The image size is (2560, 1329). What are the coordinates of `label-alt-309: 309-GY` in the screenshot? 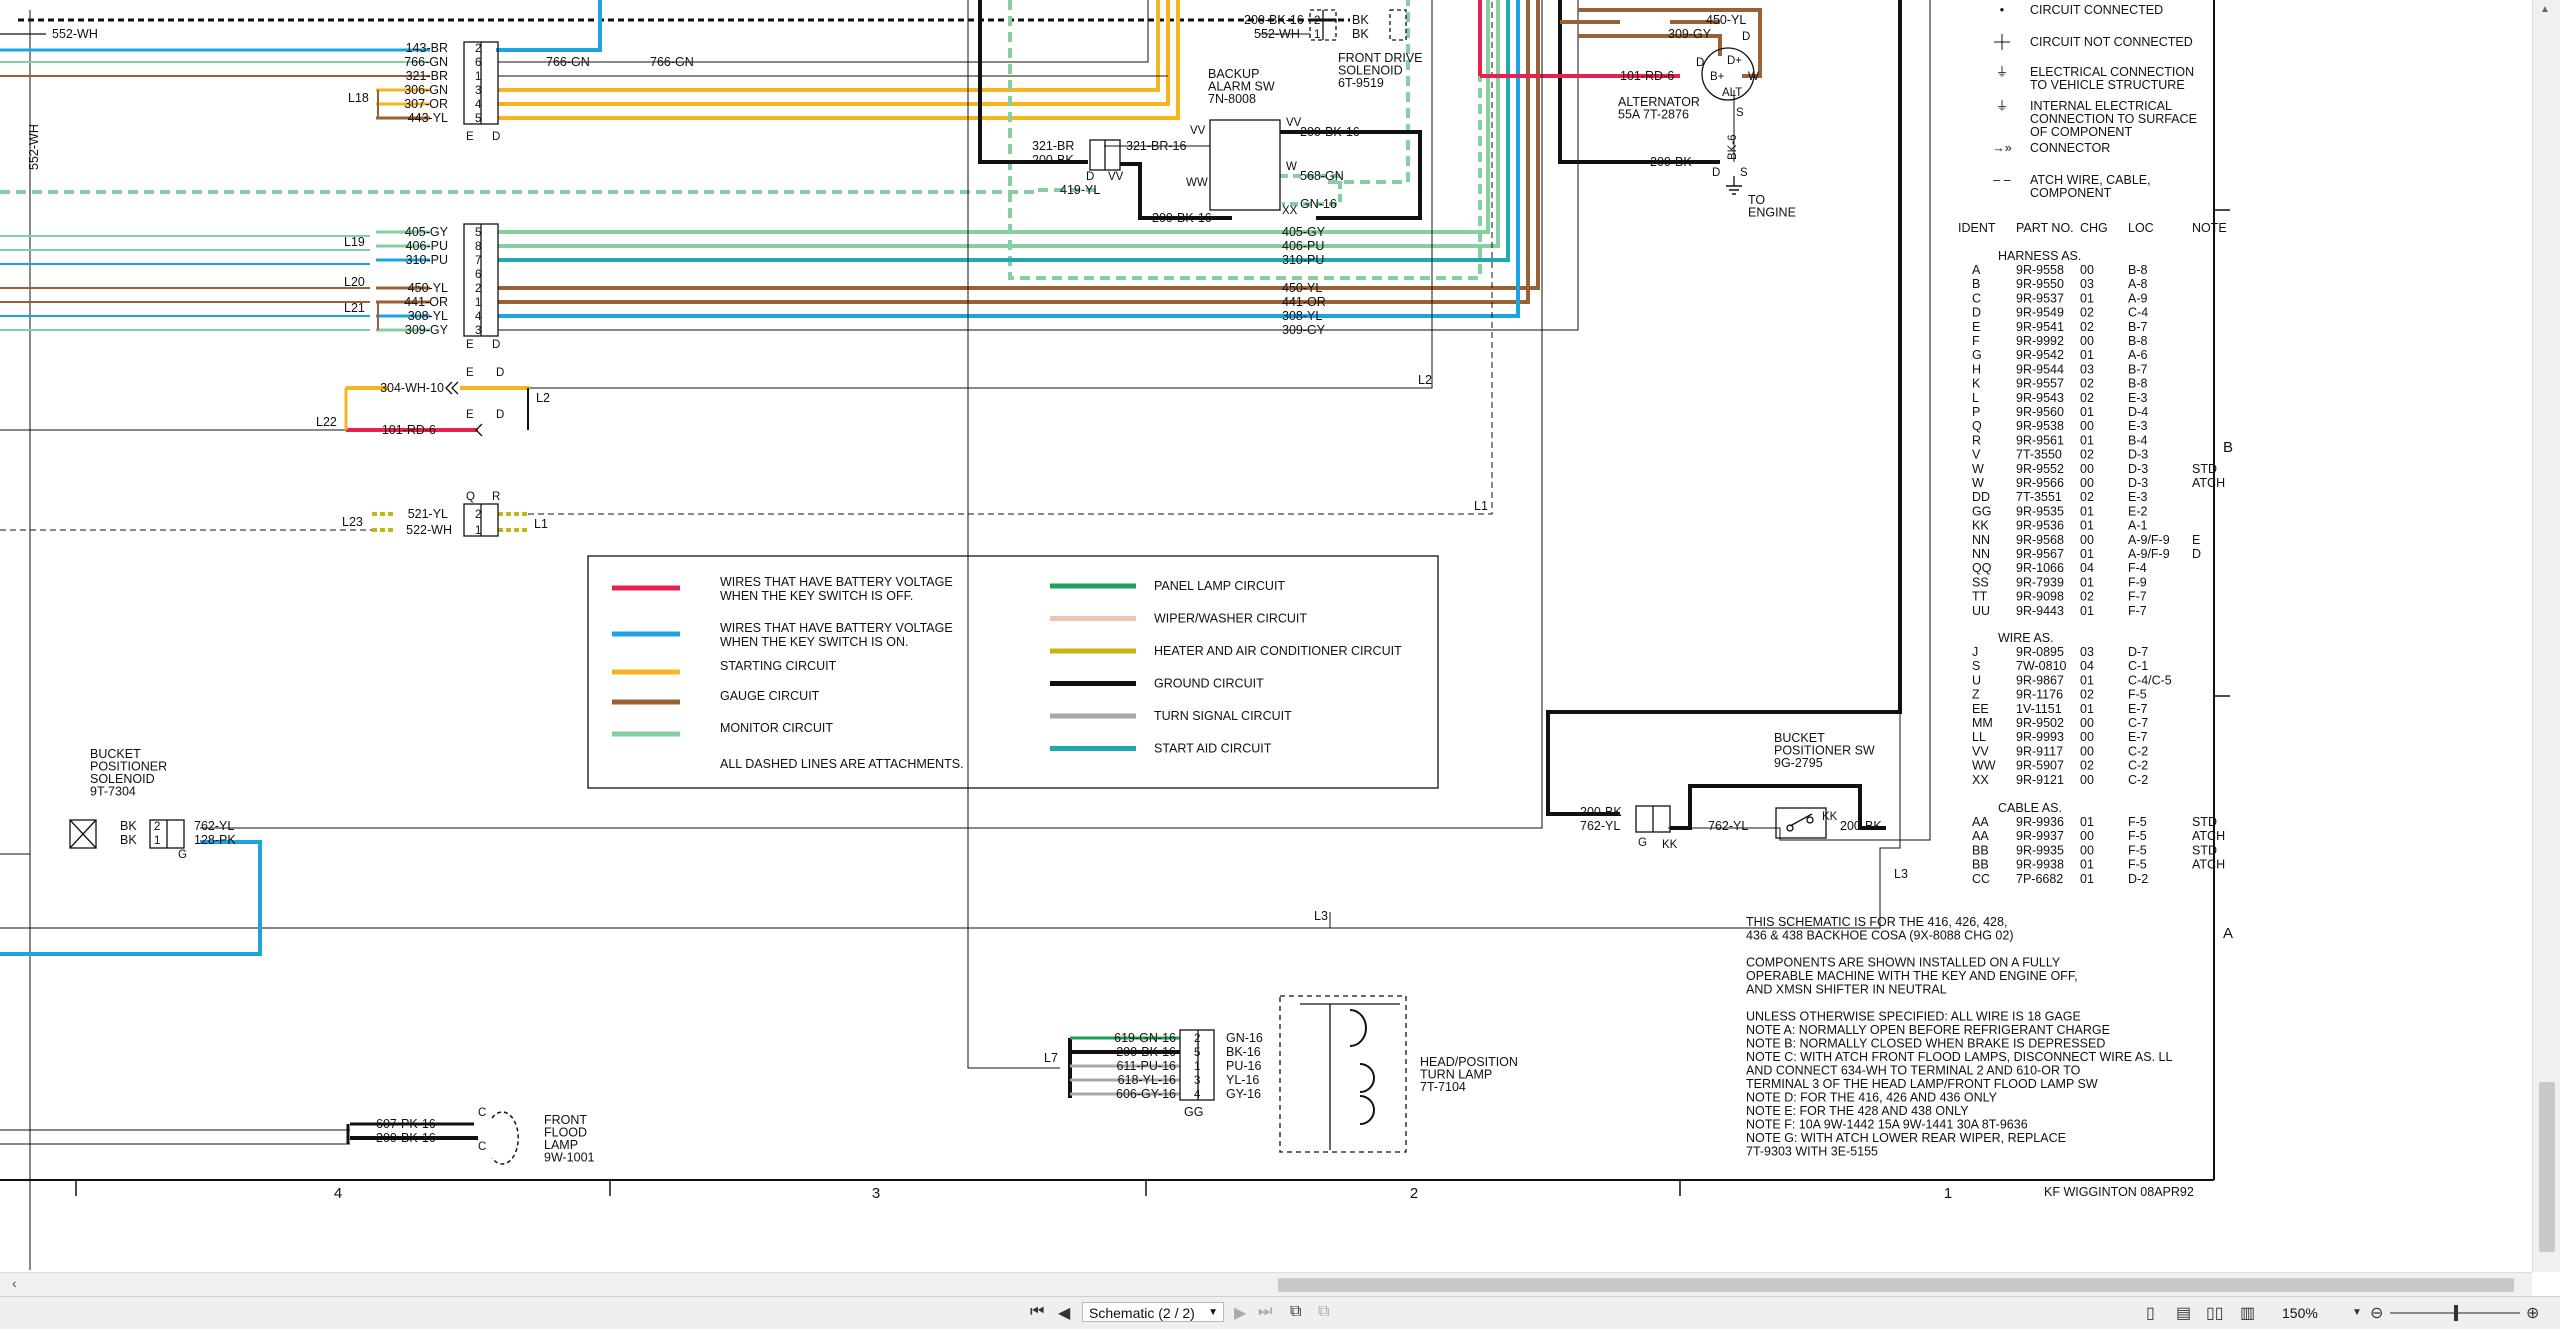 It's located at (1690, 34).